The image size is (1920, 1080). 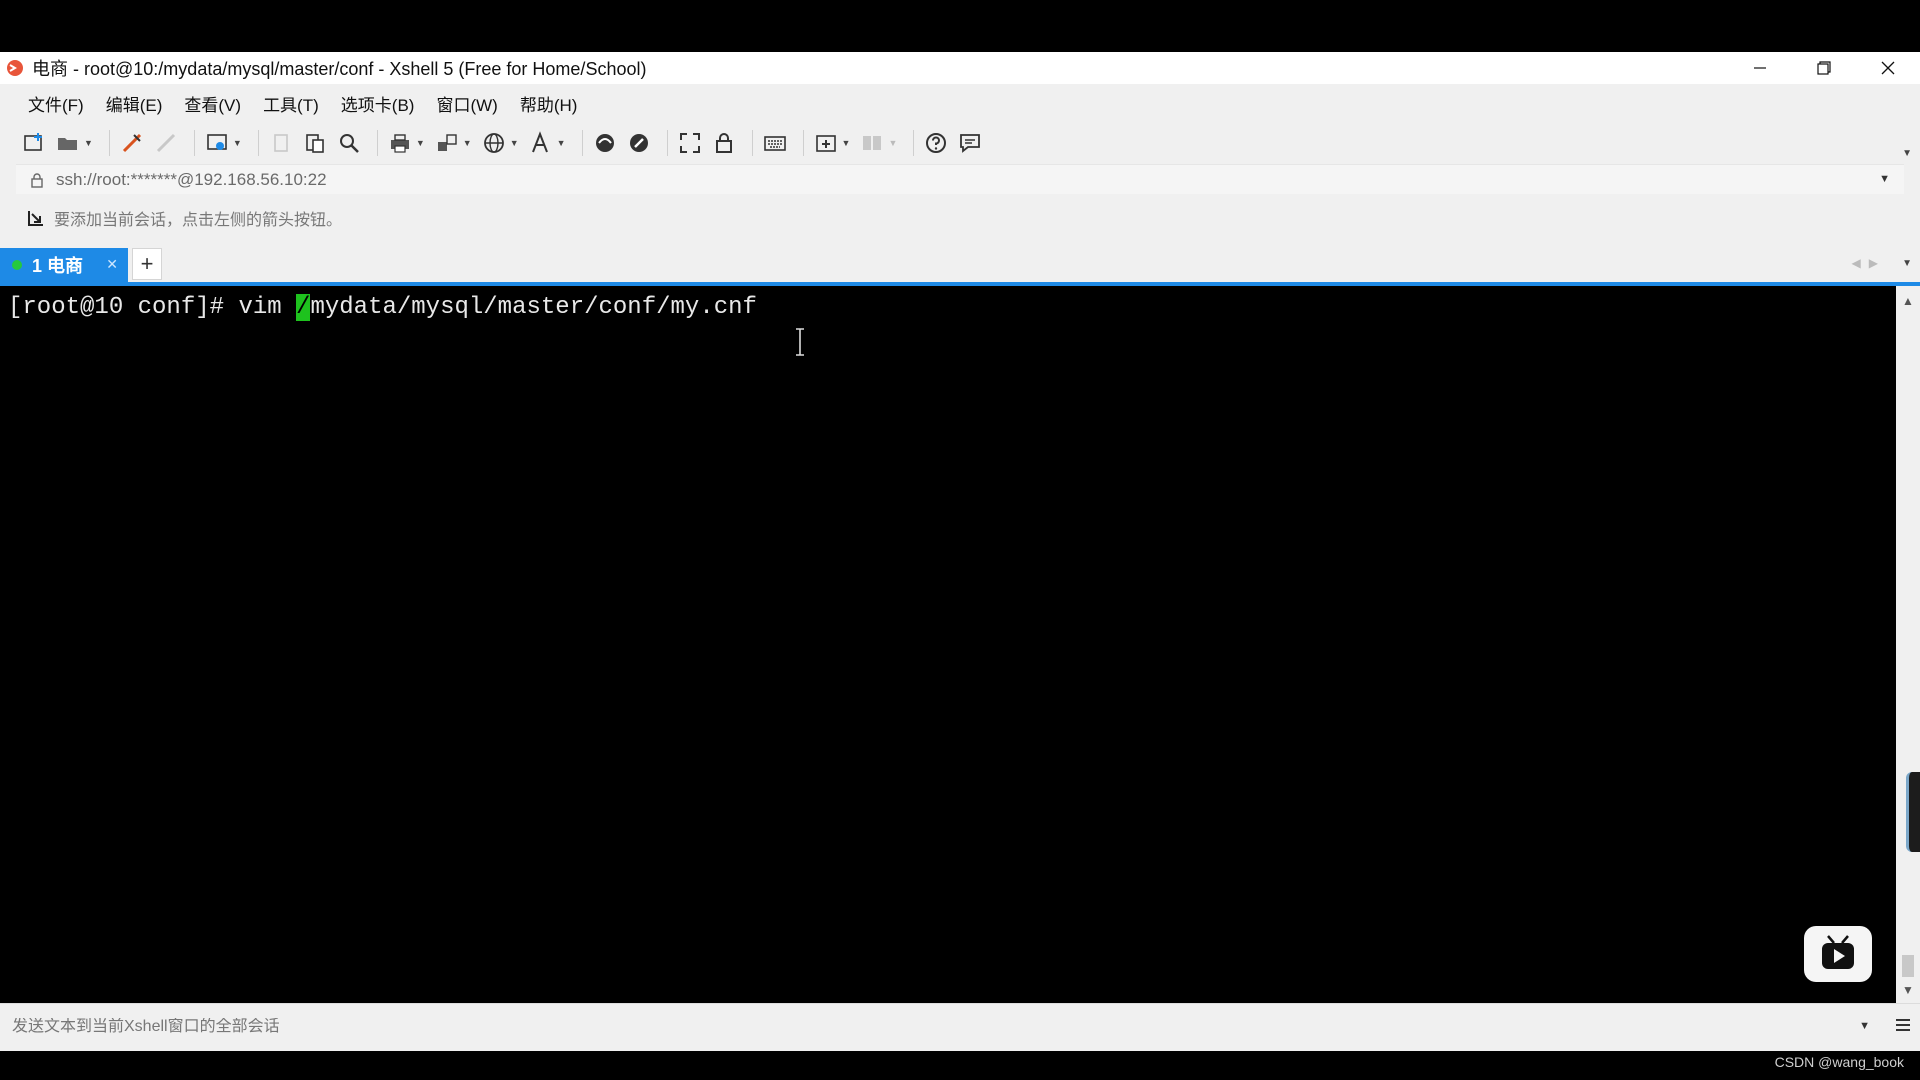 What do you see at coordinates (36, 218) in the screenshot?
I see `add-session-arrow-icon` at bounding box center [36, 218].